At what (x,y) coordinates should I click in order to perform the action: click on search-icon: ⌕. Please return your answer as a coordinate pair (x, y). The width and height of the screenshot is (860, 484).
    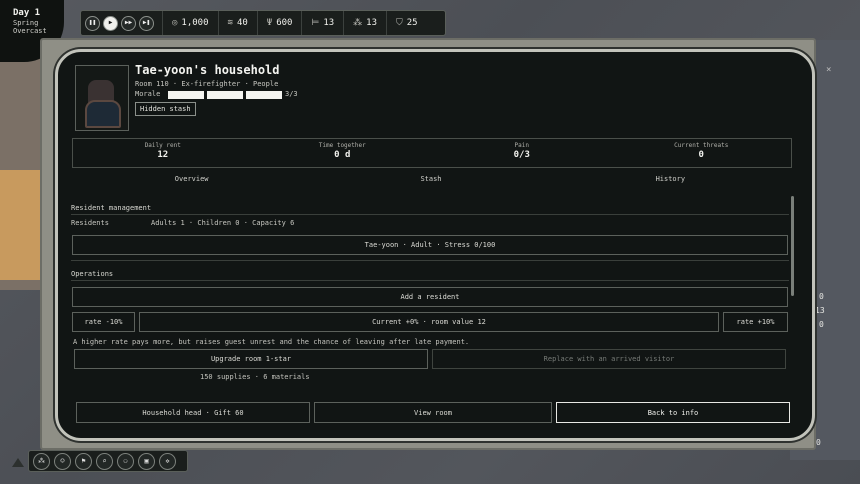
    Looking at the image, I should click on (104, 460).